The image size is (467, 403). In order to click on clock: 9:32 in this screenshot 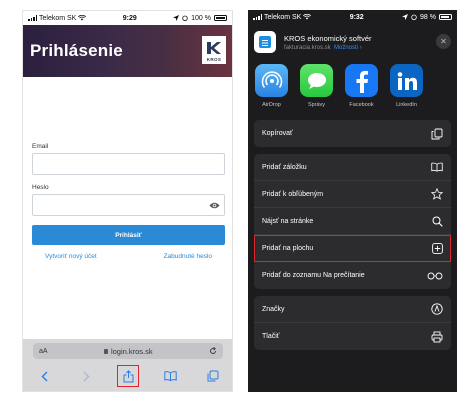, I will do `click(356, 17)`.